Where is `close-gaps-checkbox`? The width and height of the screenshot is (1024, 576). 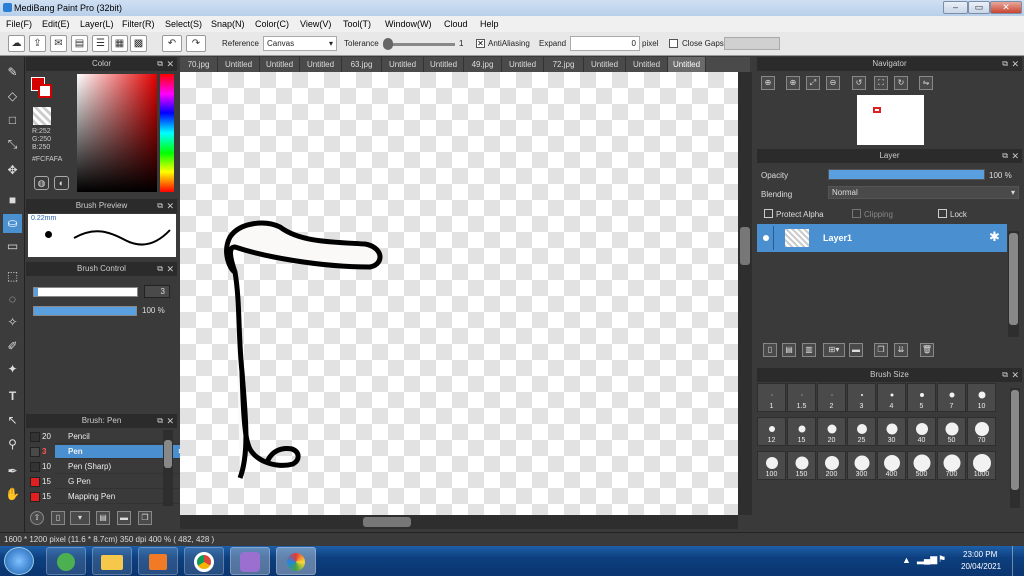 close-gaps-checkbox is located at coordinates (673, 43).